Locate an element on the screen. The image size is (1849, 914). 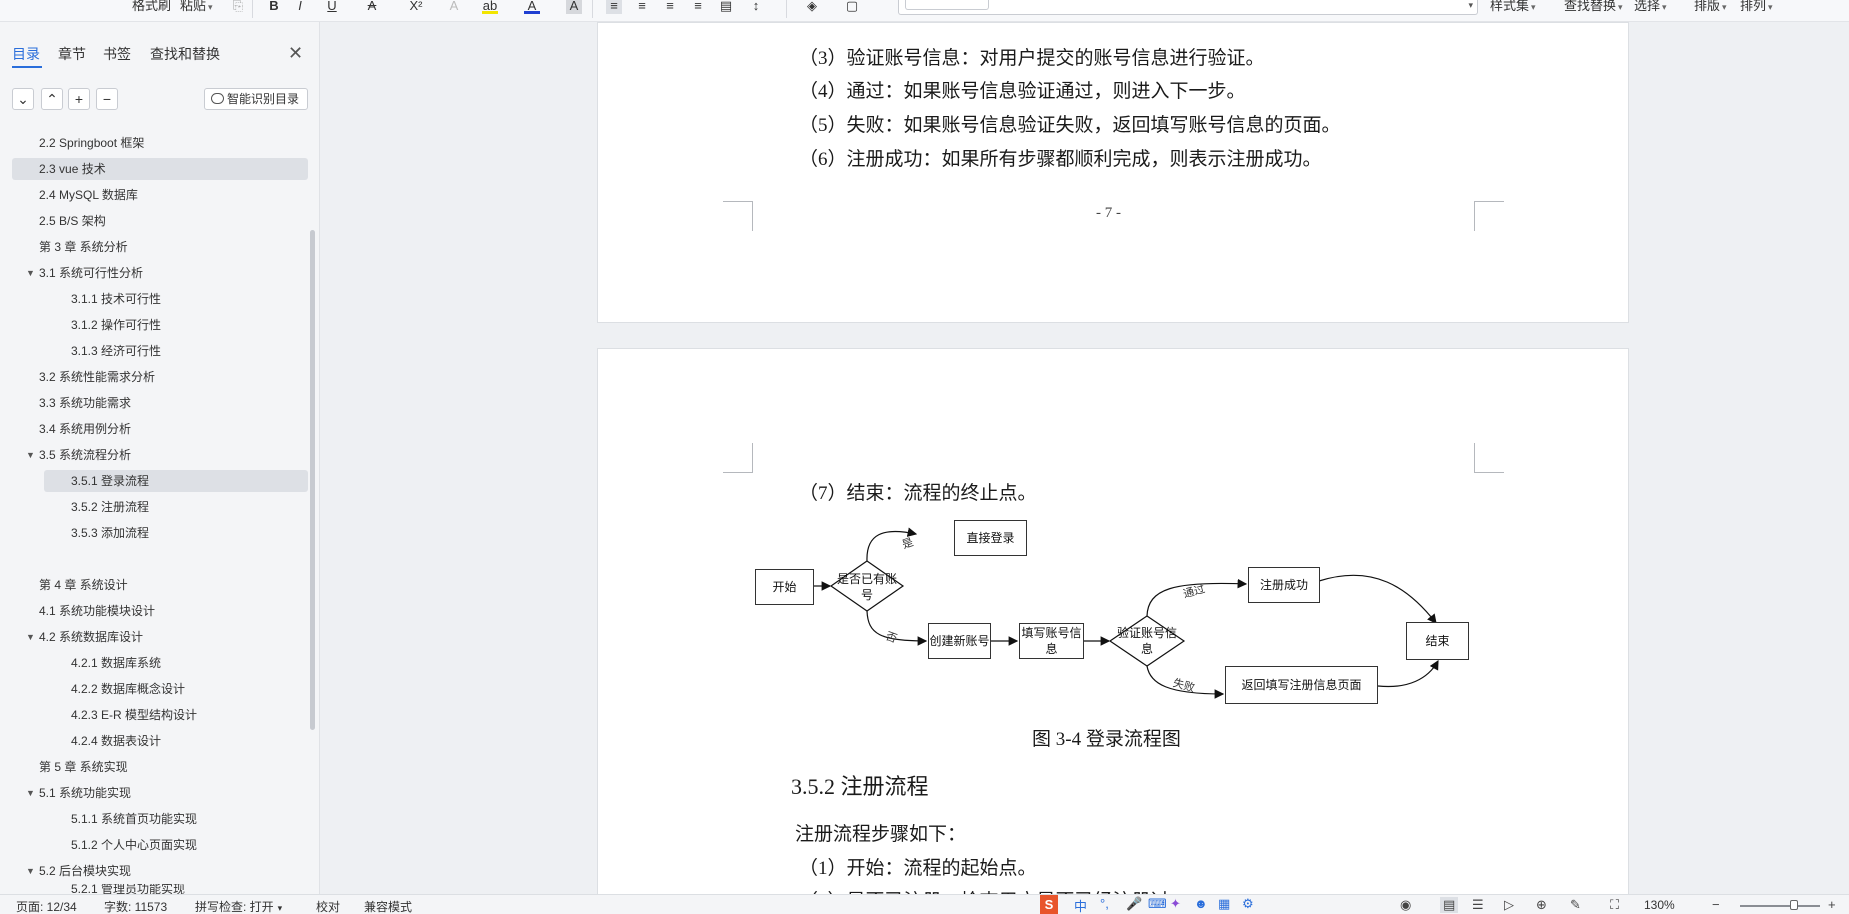
char-shading-icon: A is located at coordinates (574, 7).